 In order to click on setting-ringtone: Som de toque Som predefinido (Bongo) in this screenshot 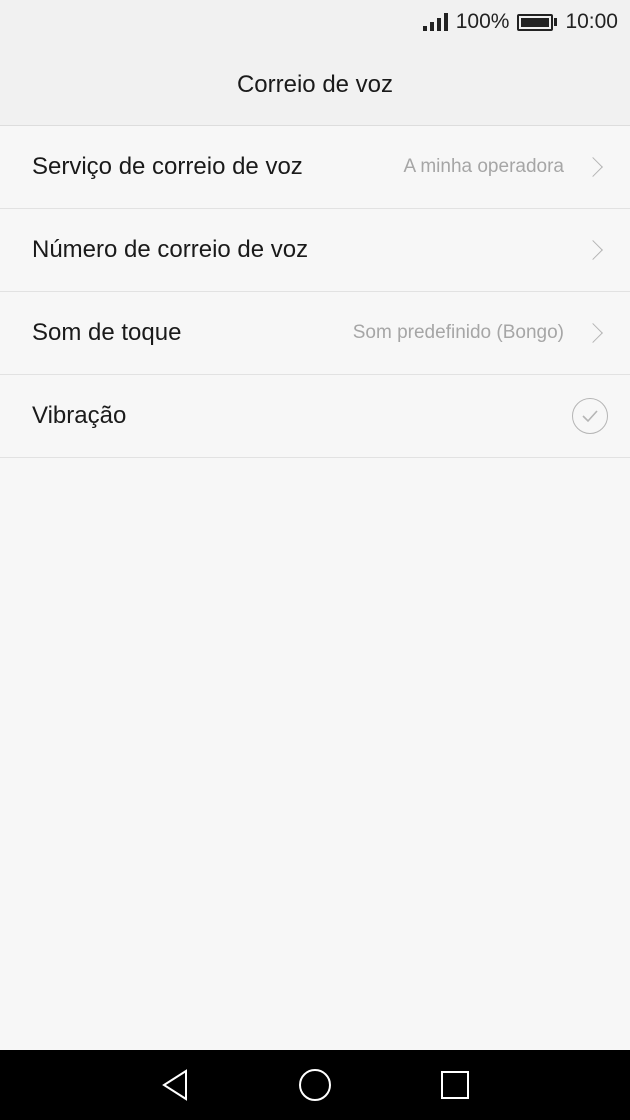, I will do `click(315, 333)`.